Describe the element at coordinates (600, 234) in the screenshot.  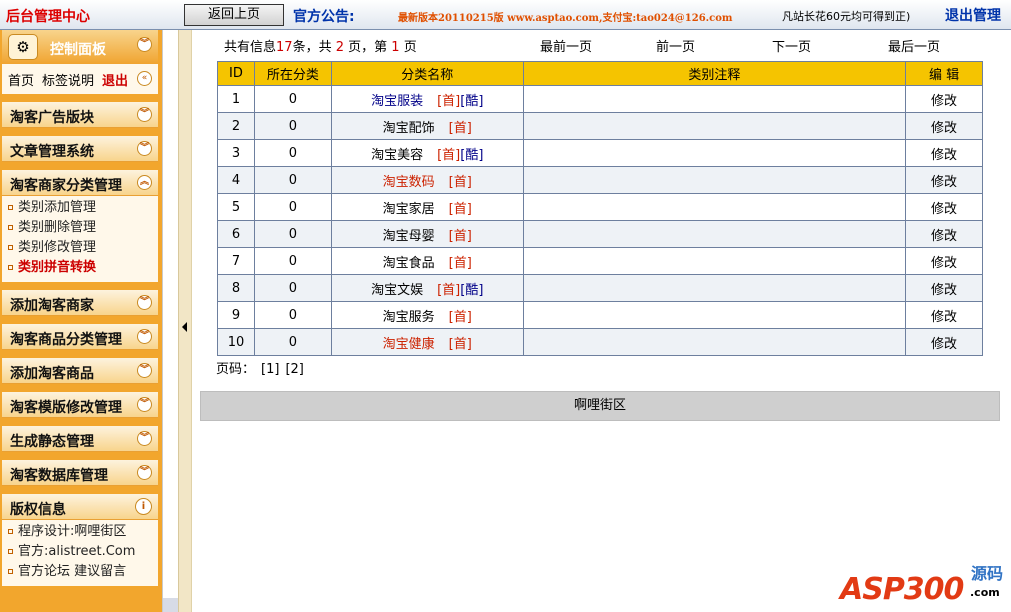
I see `table-row: 6 0 淘宝母婴 [首] 修改` at that location.